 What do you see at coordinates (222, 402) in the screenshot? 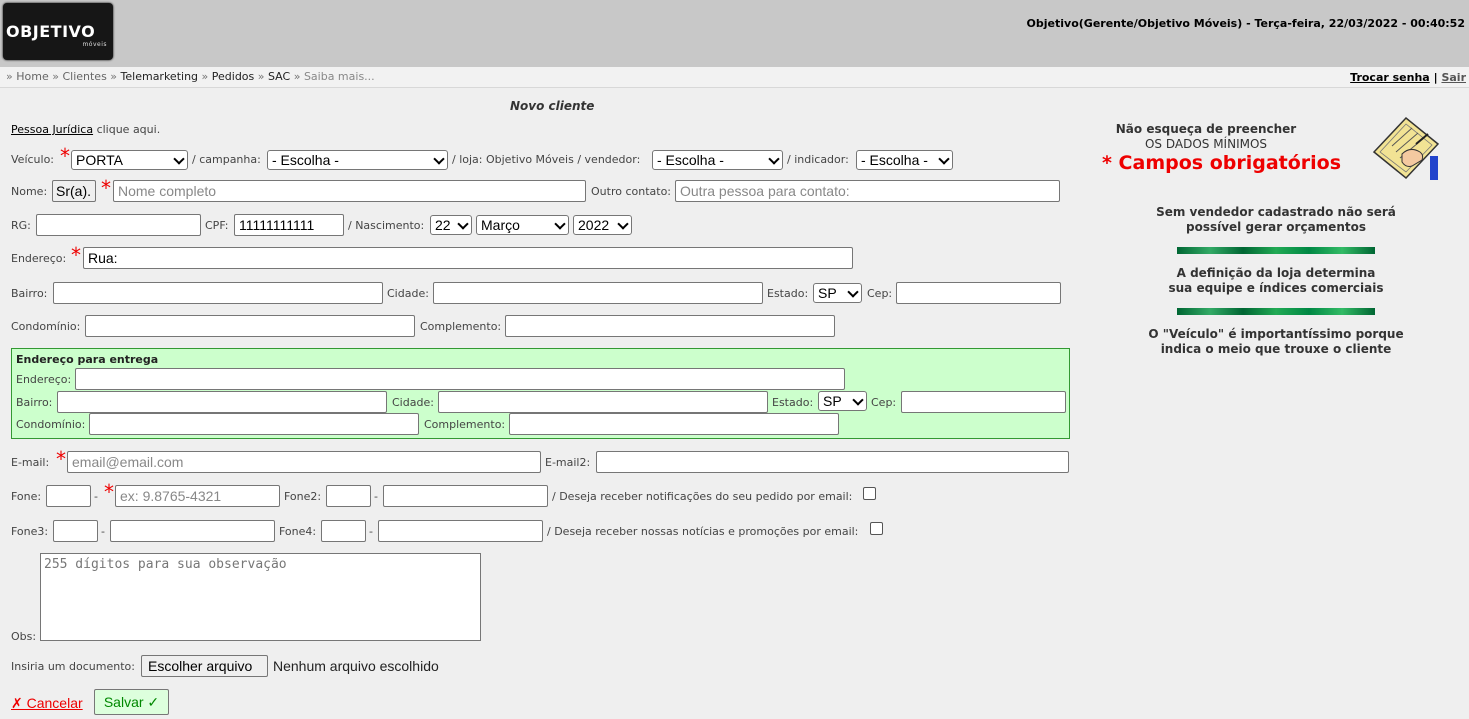
I see `delivery-bairro-input` at bounding box center [222, 402].